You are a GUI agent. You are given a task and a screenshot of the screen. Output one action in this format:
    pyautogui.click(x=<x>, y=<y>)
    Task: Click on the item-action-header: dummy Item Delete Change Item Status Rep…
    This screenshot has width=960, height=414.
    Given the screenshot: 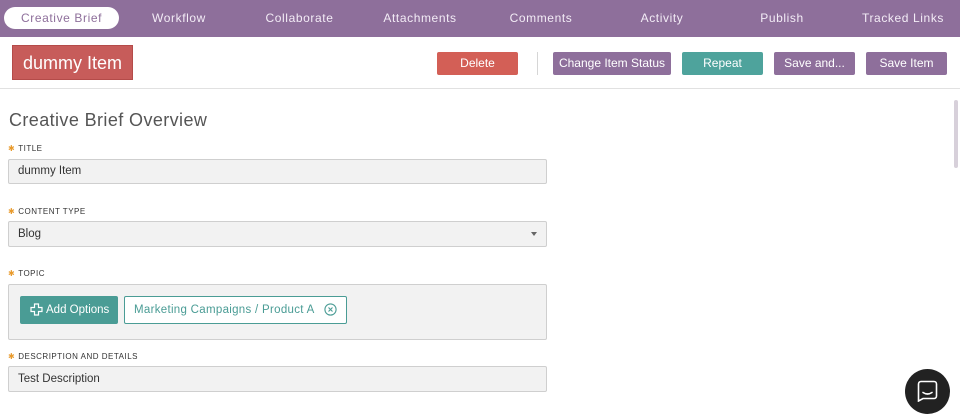 What is the action you would take?
    pyautogui.click(x=480, y=63)
    